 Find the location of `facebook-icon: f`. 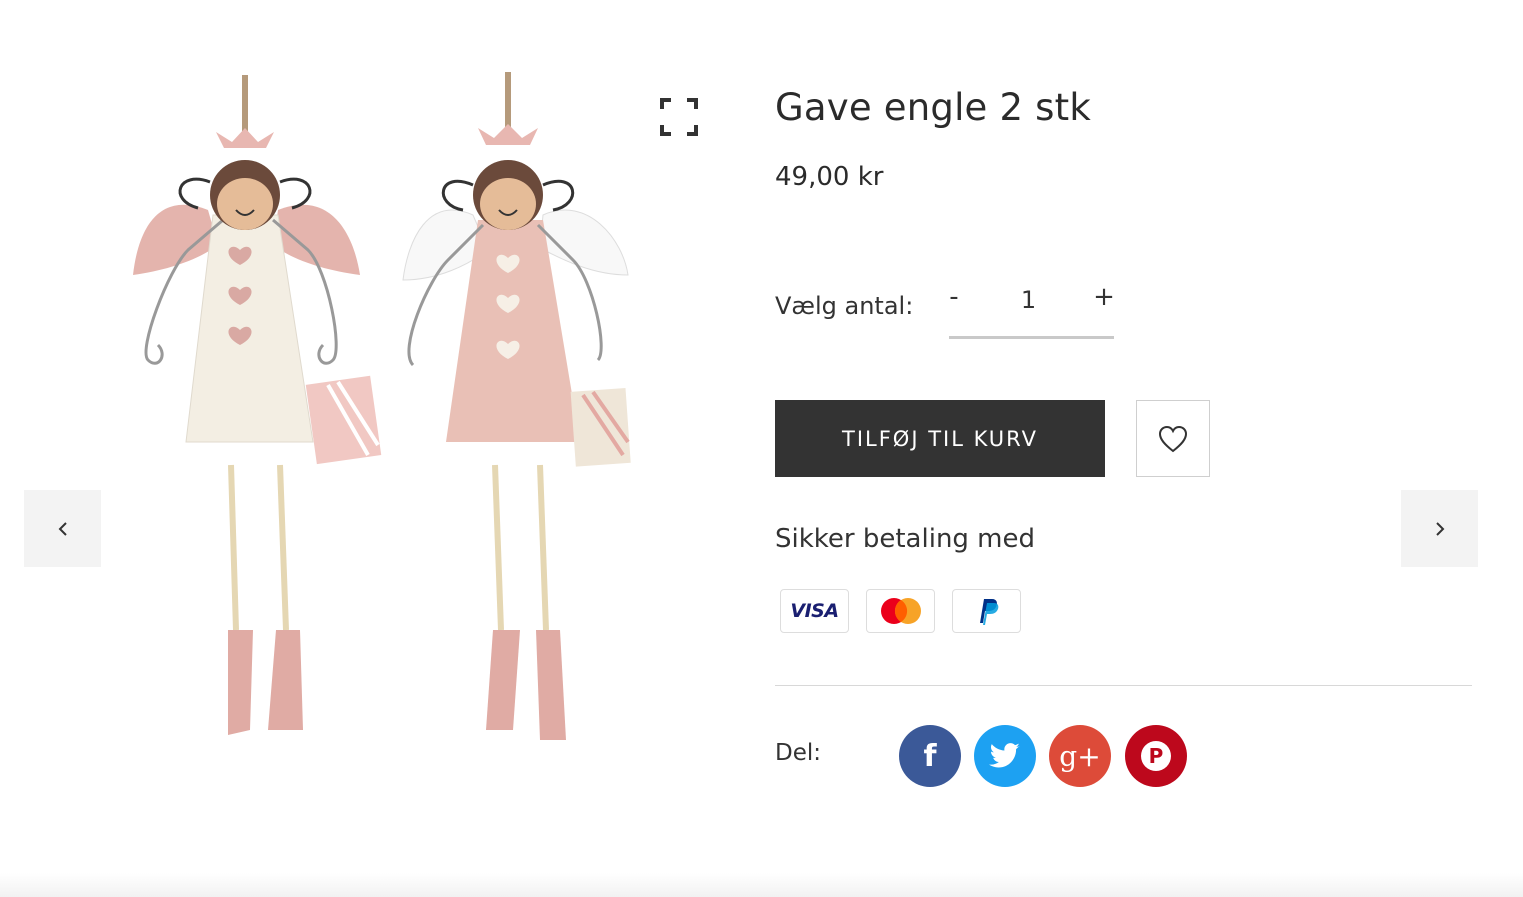

facebook-icon: f is located at coordinates (930, 756).